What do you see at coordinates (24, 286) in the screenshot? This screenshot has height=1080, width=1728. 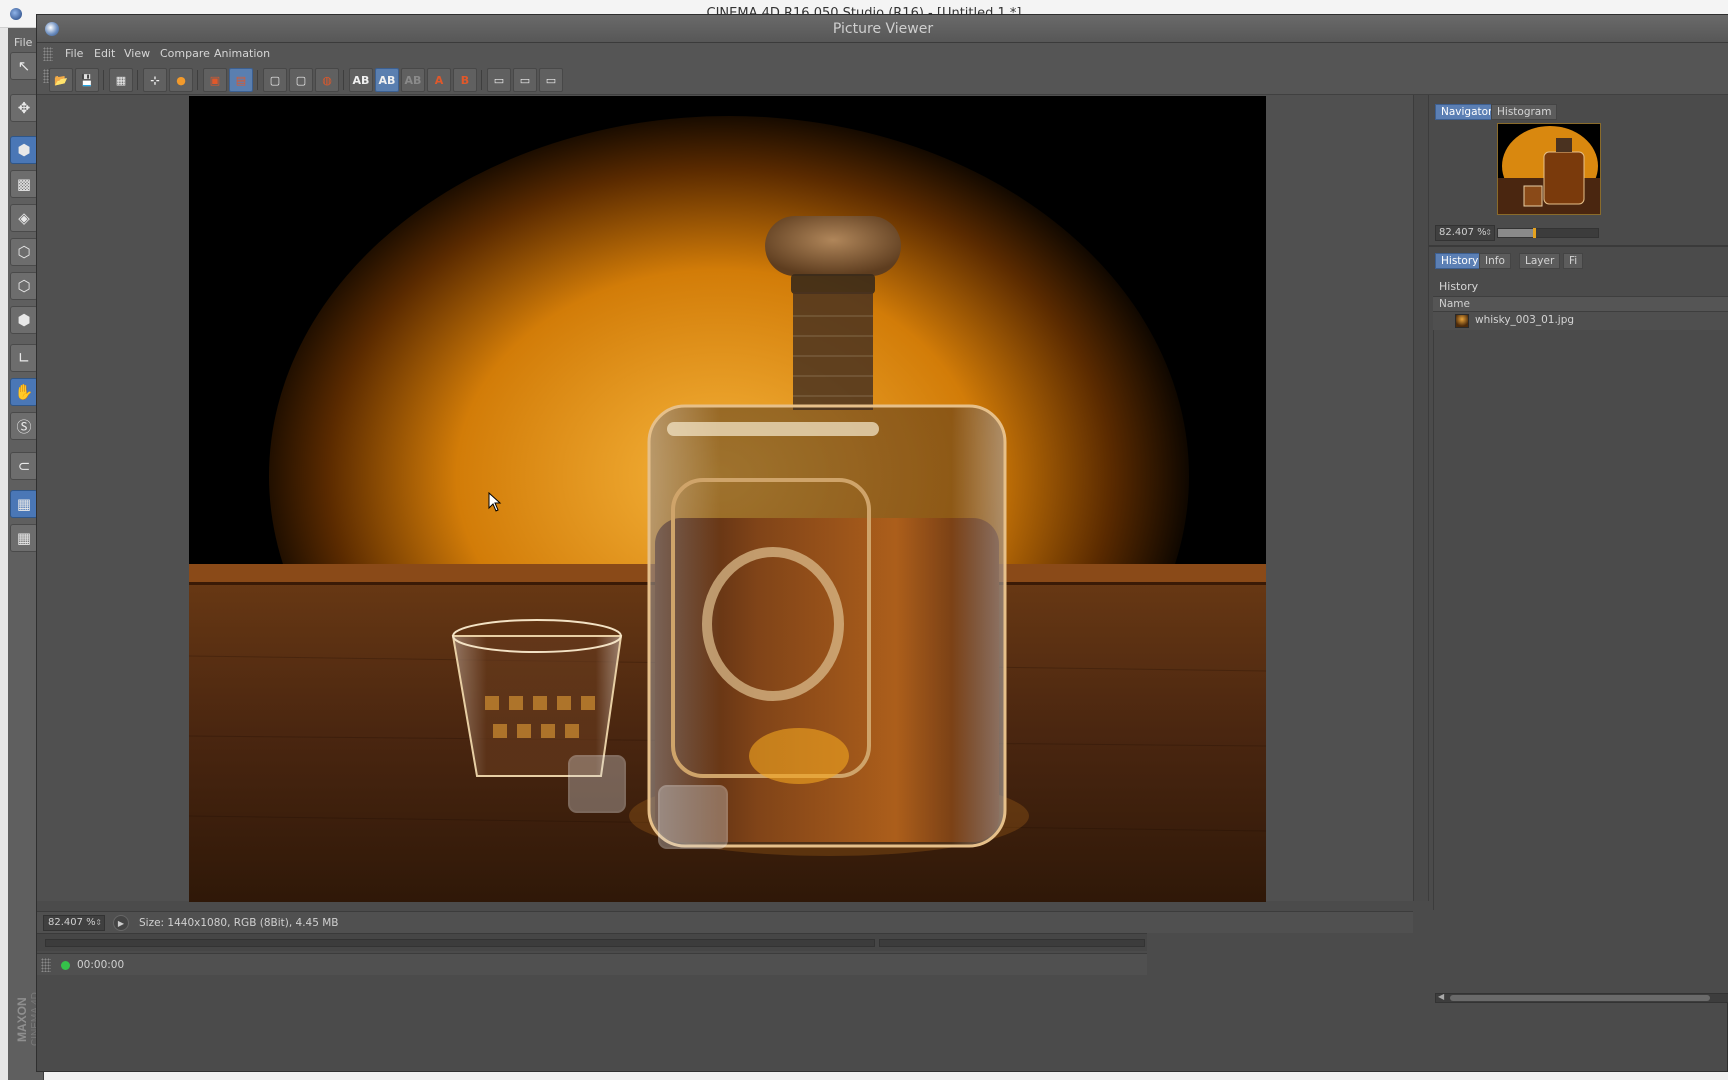 I see `edge-mode-icon: ⬡` at bounding box center [24, 286].